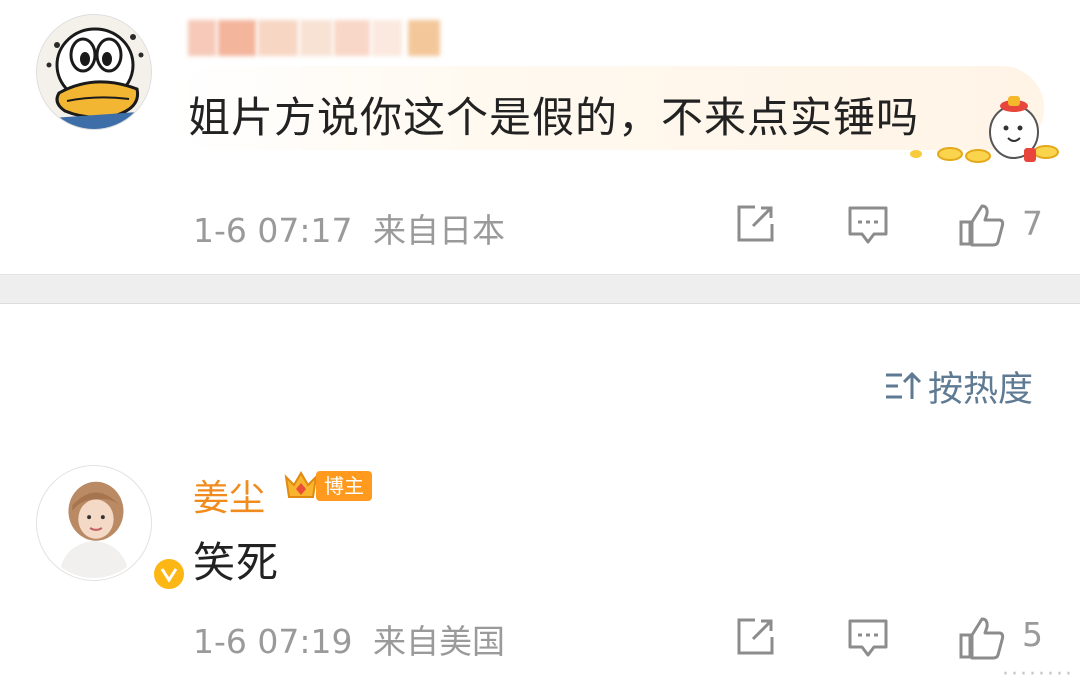  I want to click on comment-source: 来自日本, so click(439, 230).